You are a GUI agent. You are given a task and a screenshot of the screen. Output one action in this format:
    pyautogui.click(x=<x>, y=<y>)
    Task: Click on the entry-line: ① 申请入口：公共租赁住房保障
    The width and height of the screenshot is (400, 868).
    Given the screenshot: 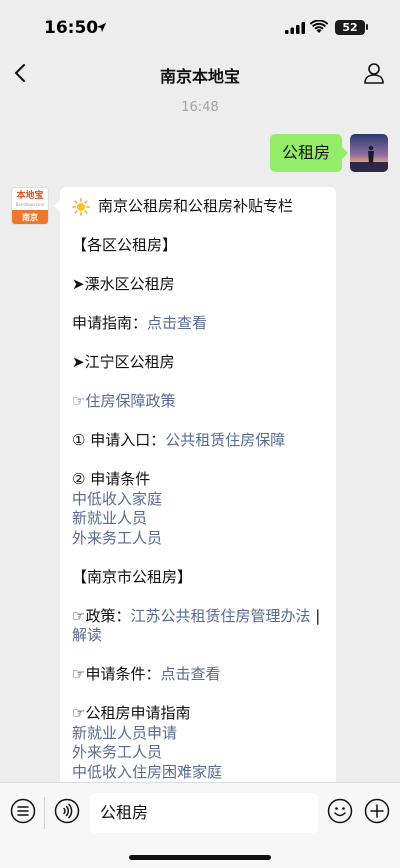 What is the action you would take?
    pyautogui.click(x=198, y=441)
    